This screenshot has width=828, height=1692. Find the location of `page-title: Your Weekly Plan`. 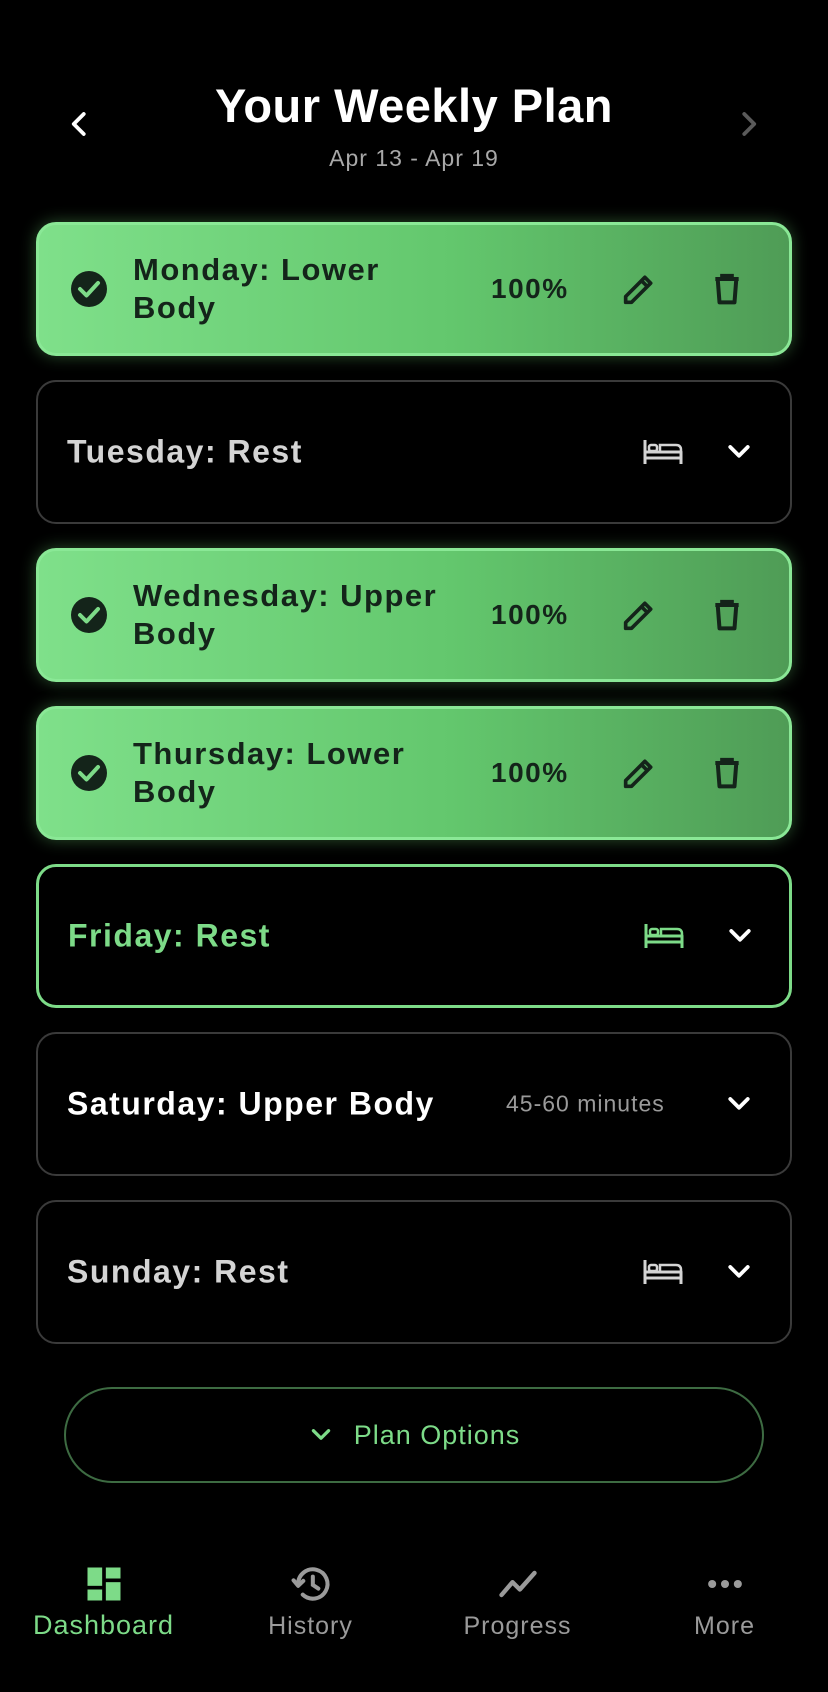

page-title: Your Weekly Plan is located at coordinates (414, 105).